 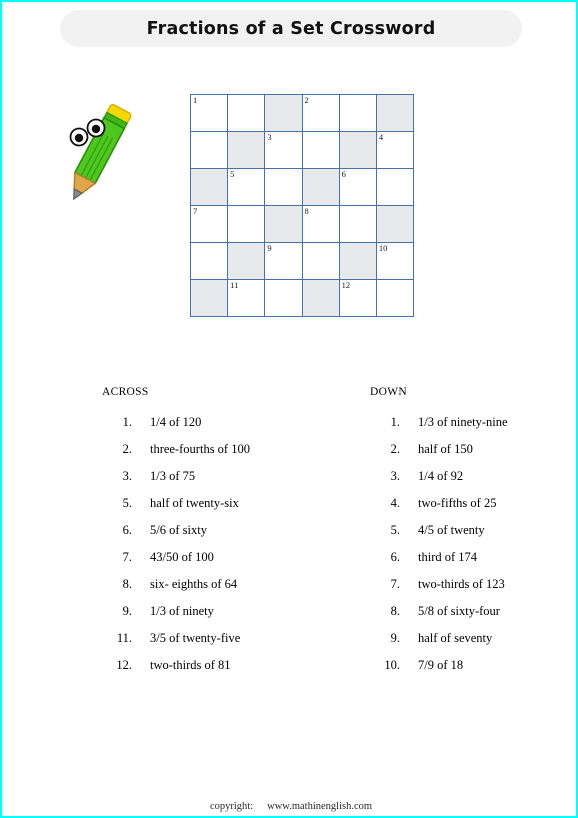 I want to click on across-clue-text: 5/6 of sixty, so click(x=178, y=530).